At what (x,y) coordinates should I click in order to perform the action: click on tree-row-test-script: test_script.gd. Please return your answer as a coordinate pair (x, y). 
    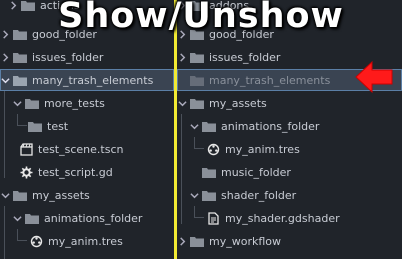
    Looking at the image, I should click on (87, 172).